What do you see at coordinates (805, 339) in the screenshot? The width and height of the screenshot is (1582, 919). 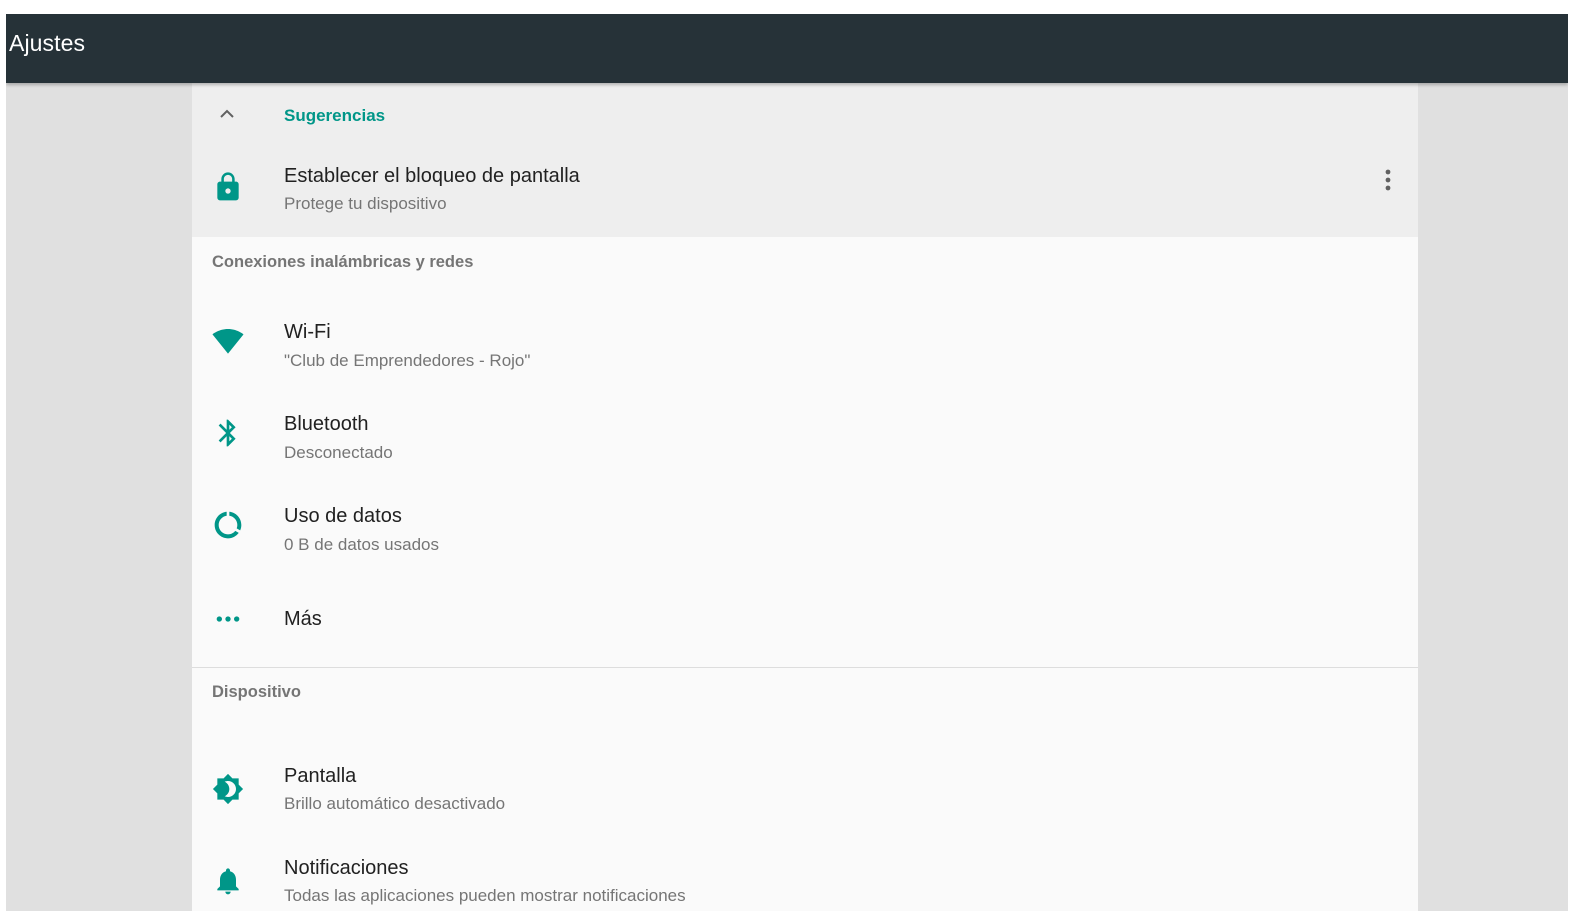 I see `settings-item-wifi: Wi-Fi "Club de Emprendedores - Rojo"` at bounding box center [805, 339].